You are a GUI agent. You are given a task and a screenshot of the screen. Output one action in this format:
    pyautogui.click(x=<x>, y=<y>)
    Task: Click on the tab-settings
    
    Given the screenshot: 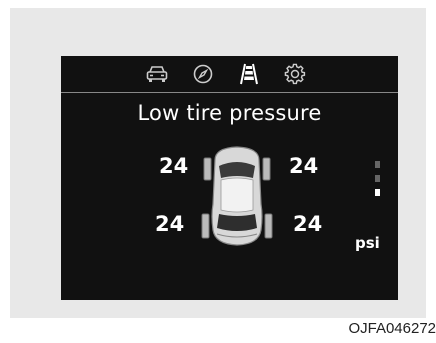 What is the action you would take?
    pyautogui.click(x=295, y=74)
    